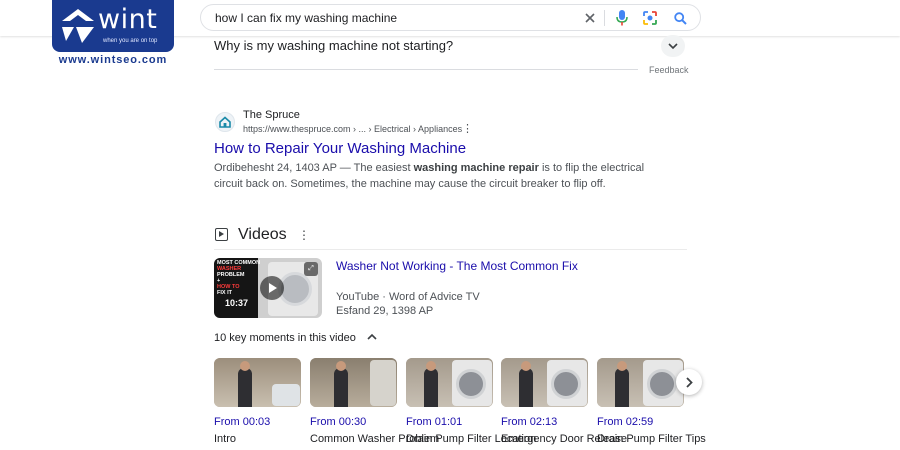  Describe the element at coordinates (641, 422) in the screenshot. I see `key-moment-time: From 02:59` at that location.